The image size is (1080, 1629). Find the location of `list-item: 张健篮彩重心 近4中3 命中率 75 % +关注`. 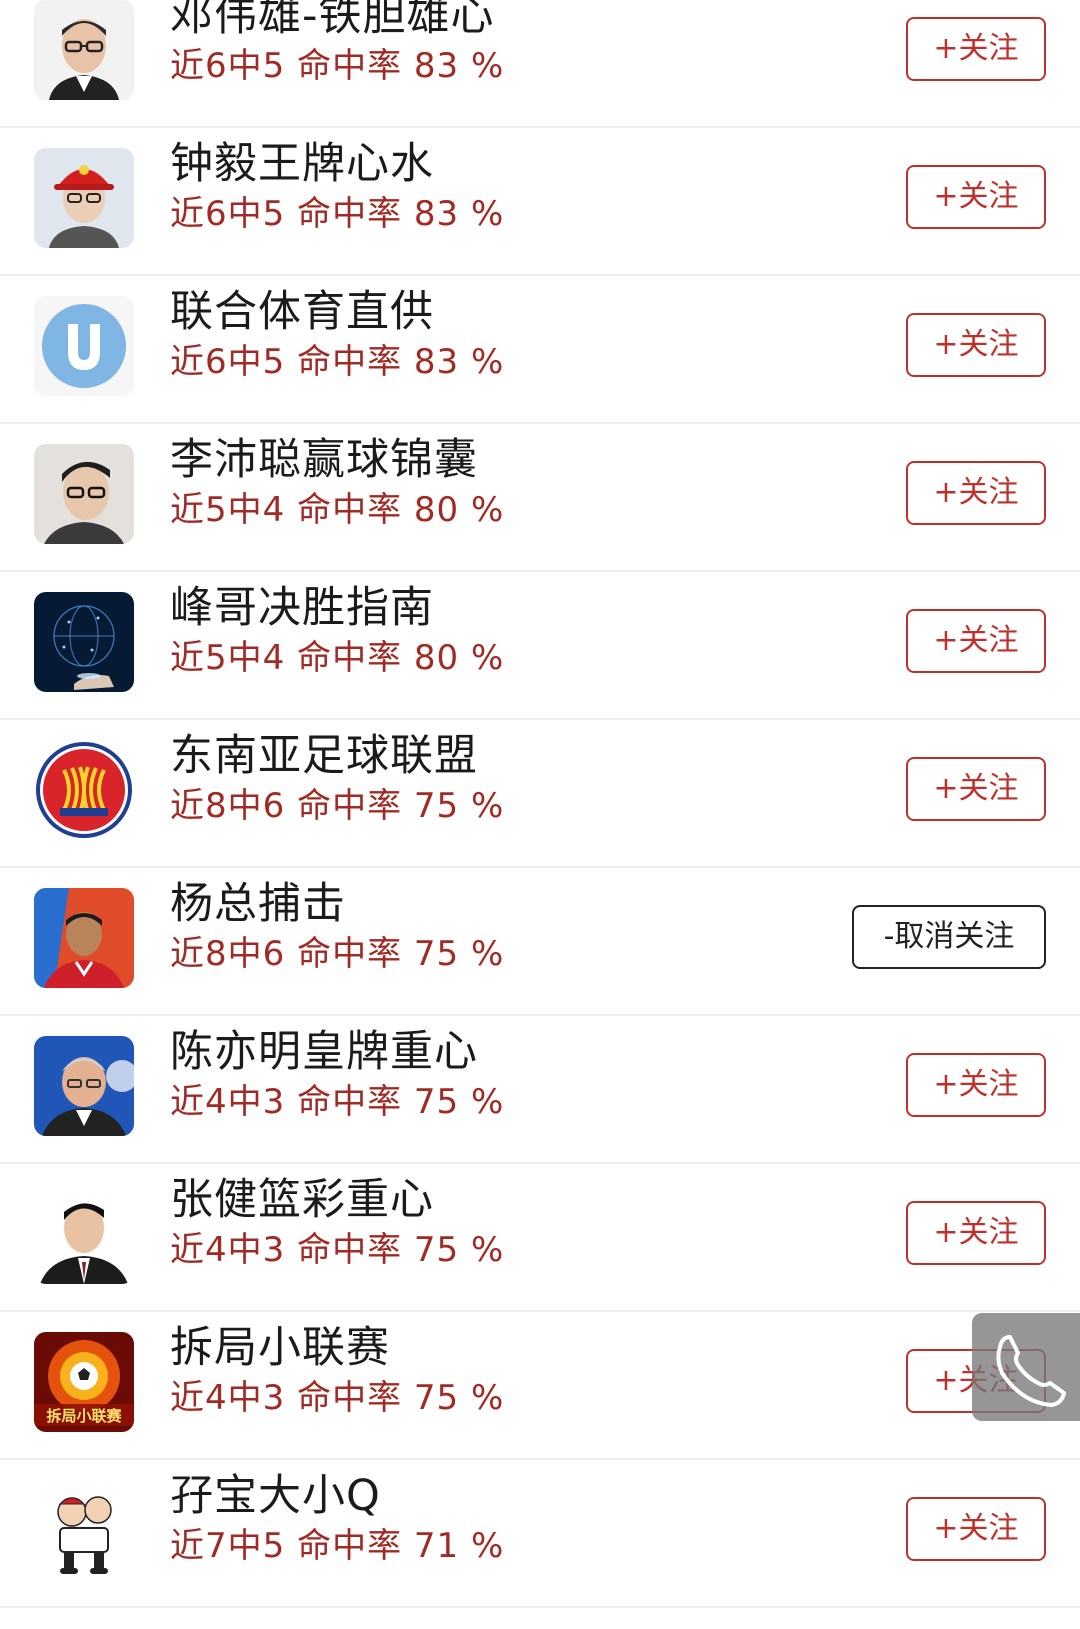

list-item: 张健篮彩重心 近4中3 命中率 75 % +关注 is located at coordinates (540, 1238).